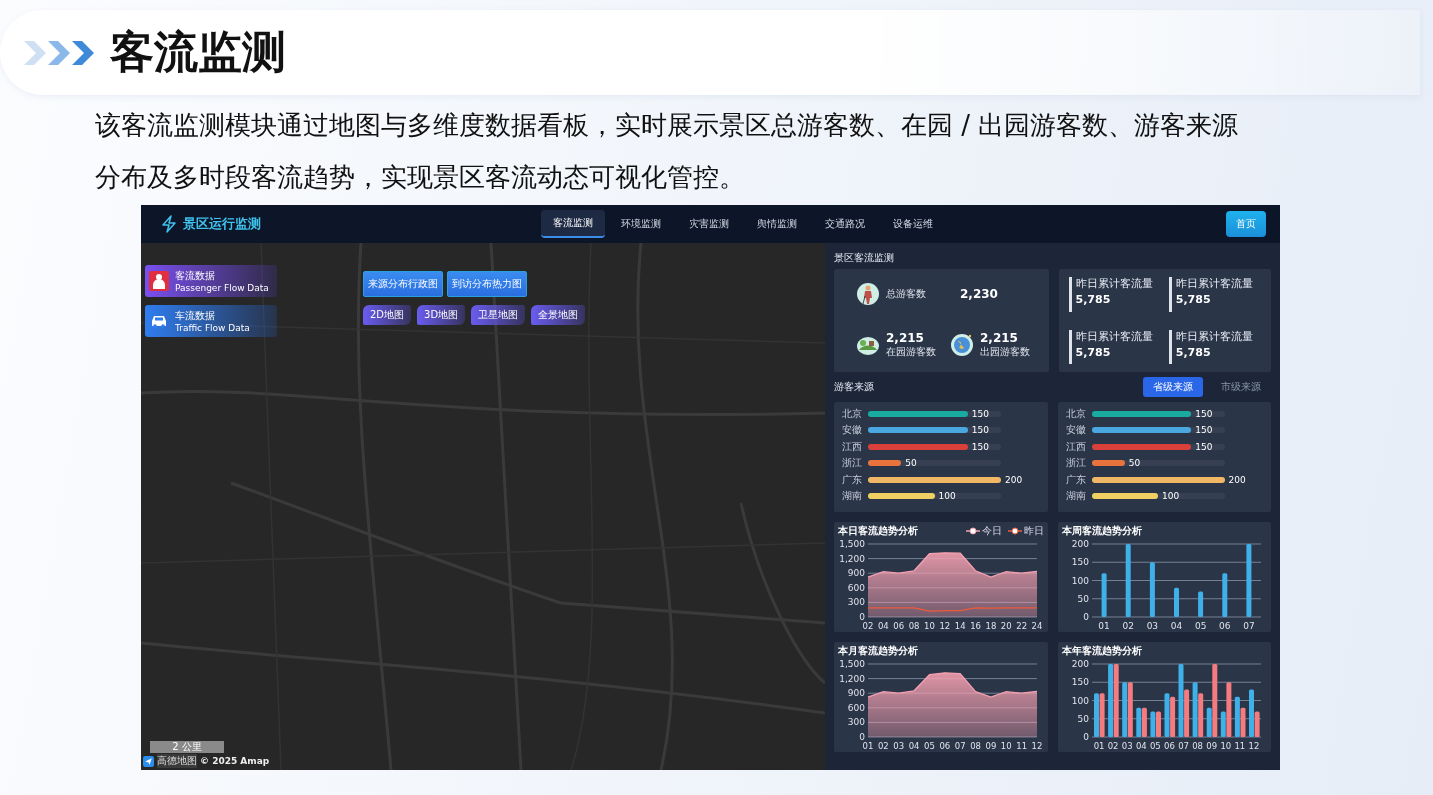 This screenshot has width=1433, height=795. Describe the element at coordinates (864, 258) in the screenshot. I see `section-title: 景区客流监测` at that location.